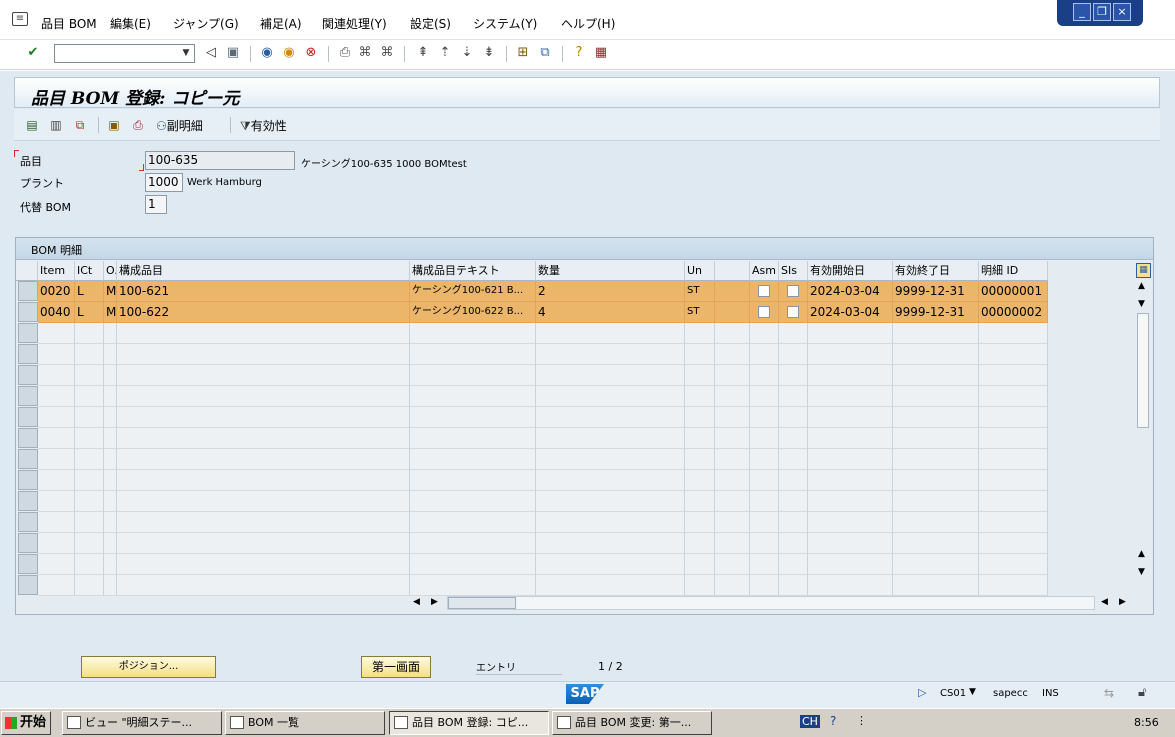  I want to click on col-header-component-text: 構成品目テキスト, so click(473, 271).